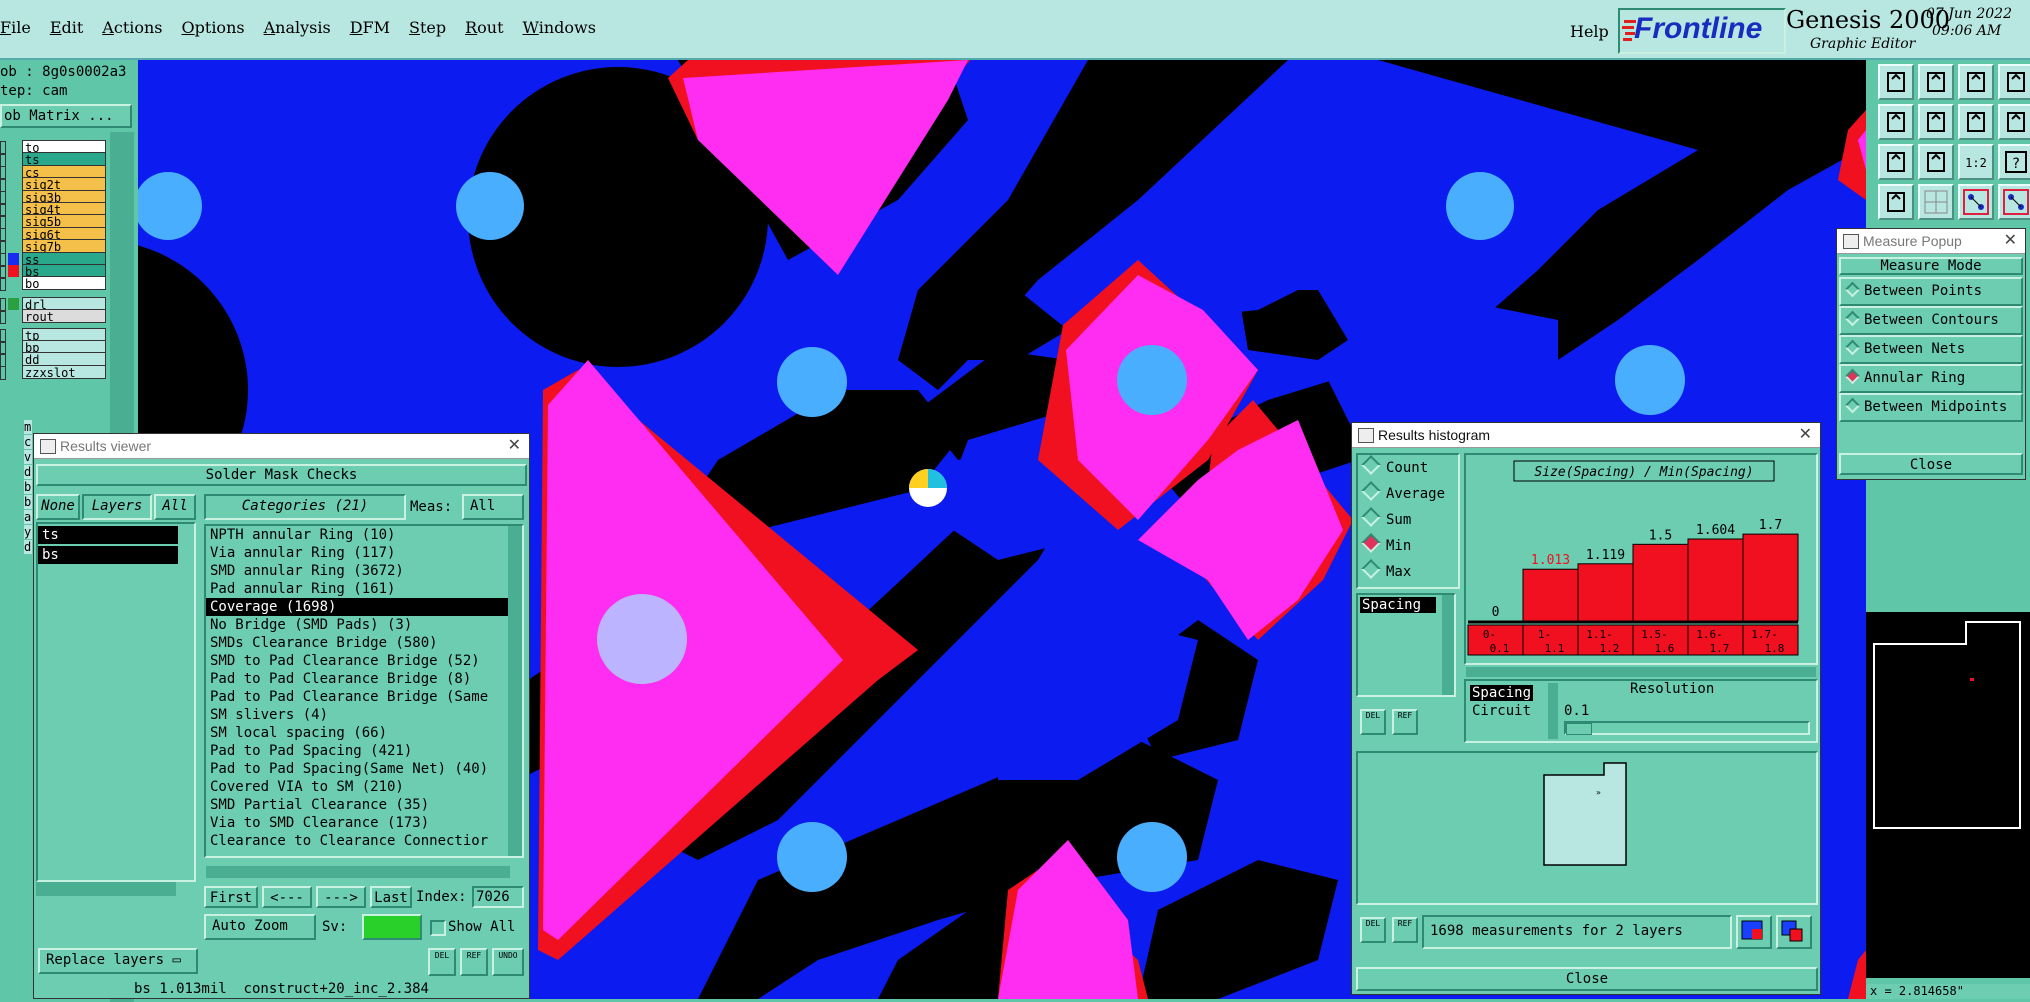 Image resolution: width=2030 pixels, height=1002 pixels. I want to click on histogram-titlebar: Results histogram ✕, so click(1586, 435).